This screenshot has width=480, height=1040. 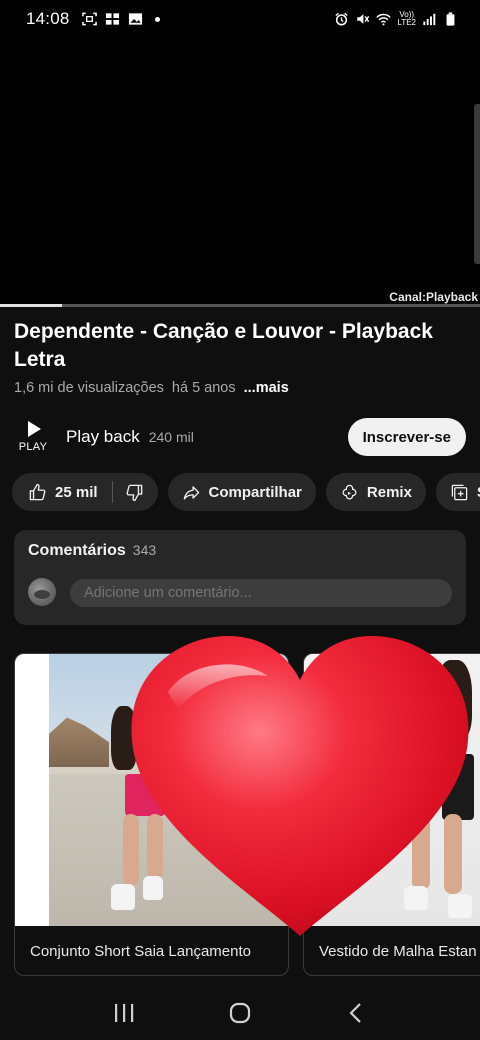 I want to click on subscriber-count: 240 mil, so click(x=171, y=437).